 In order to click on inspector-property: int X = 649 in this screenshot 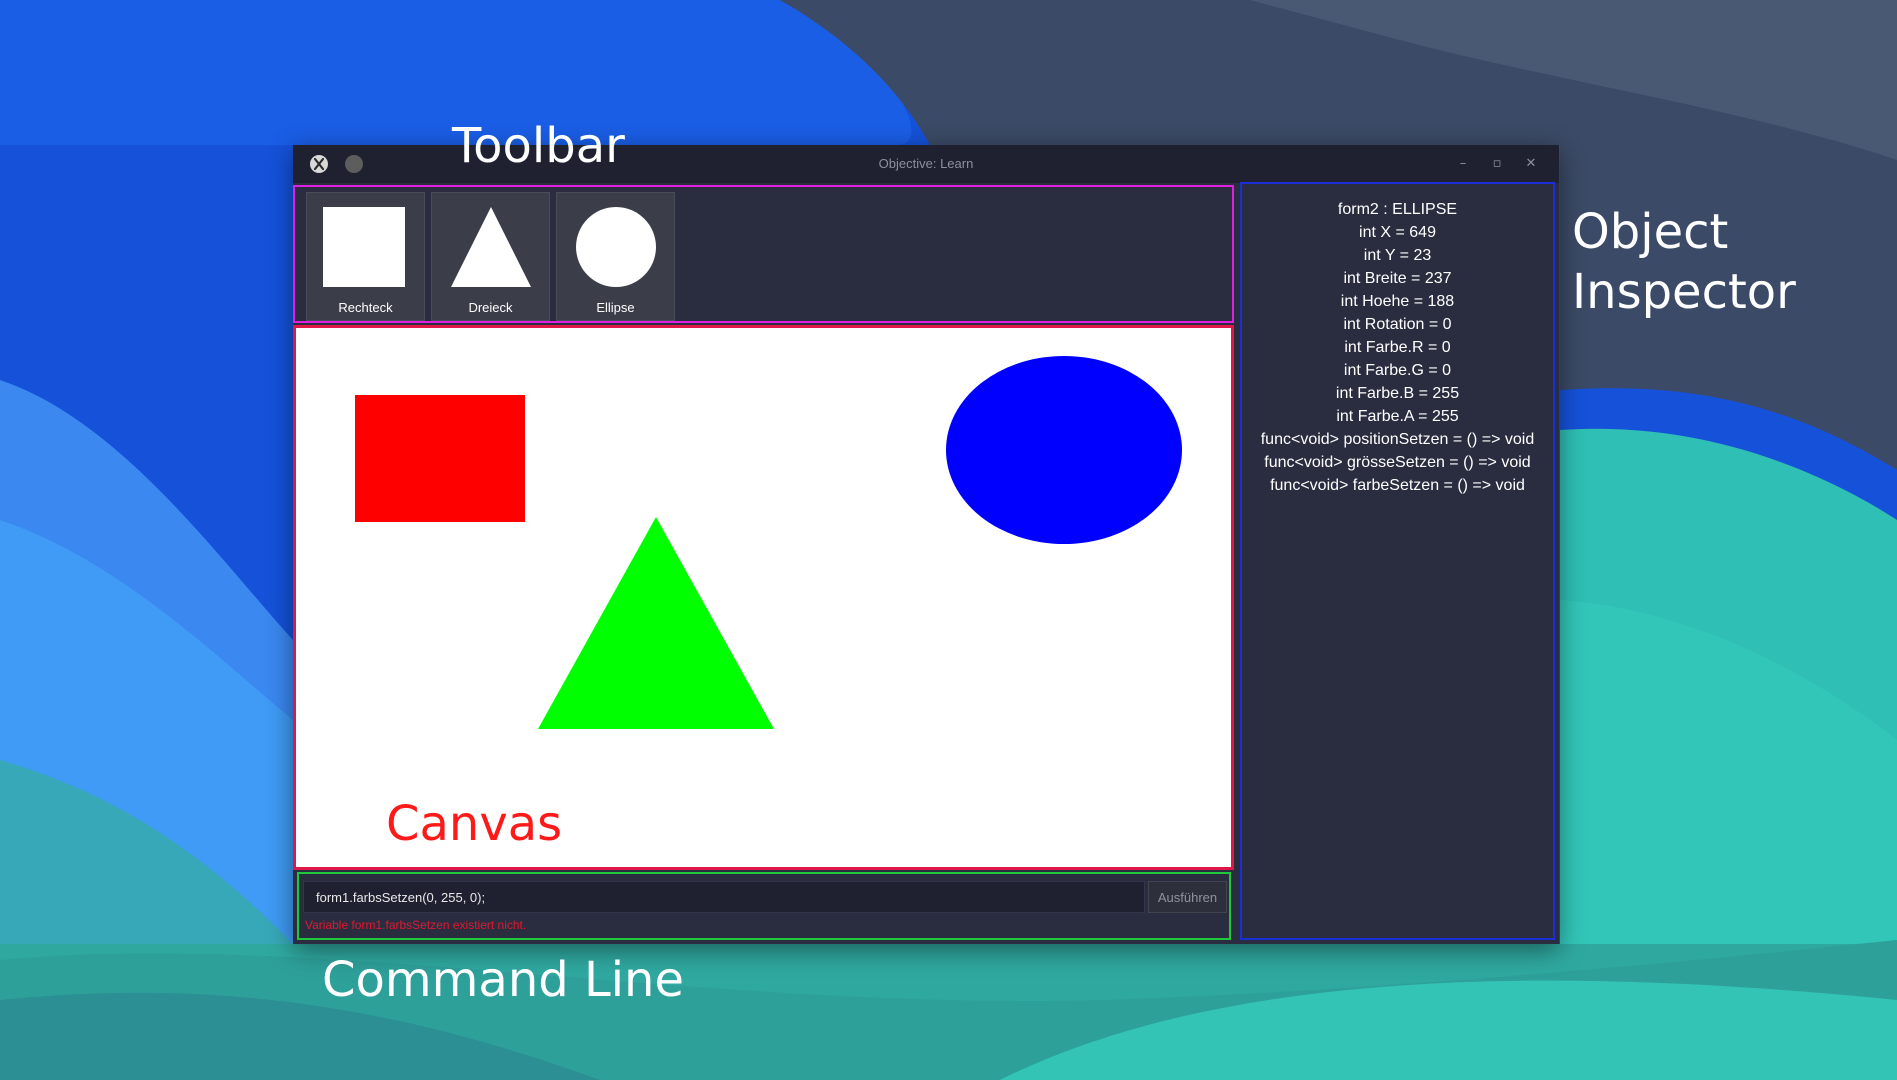, I will do `click(1397, 232)`.